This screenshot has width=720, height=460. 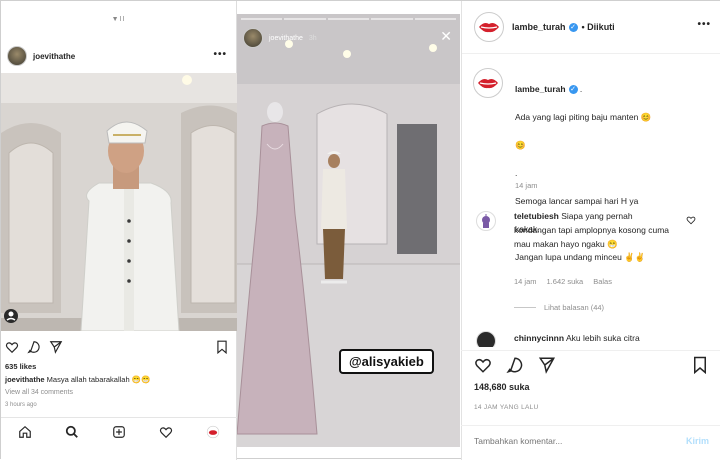 What do you see at coordinates (536, 216) in the screenshot?
I see `comment-username: teletubiesh` at bounding box center [536, 216].